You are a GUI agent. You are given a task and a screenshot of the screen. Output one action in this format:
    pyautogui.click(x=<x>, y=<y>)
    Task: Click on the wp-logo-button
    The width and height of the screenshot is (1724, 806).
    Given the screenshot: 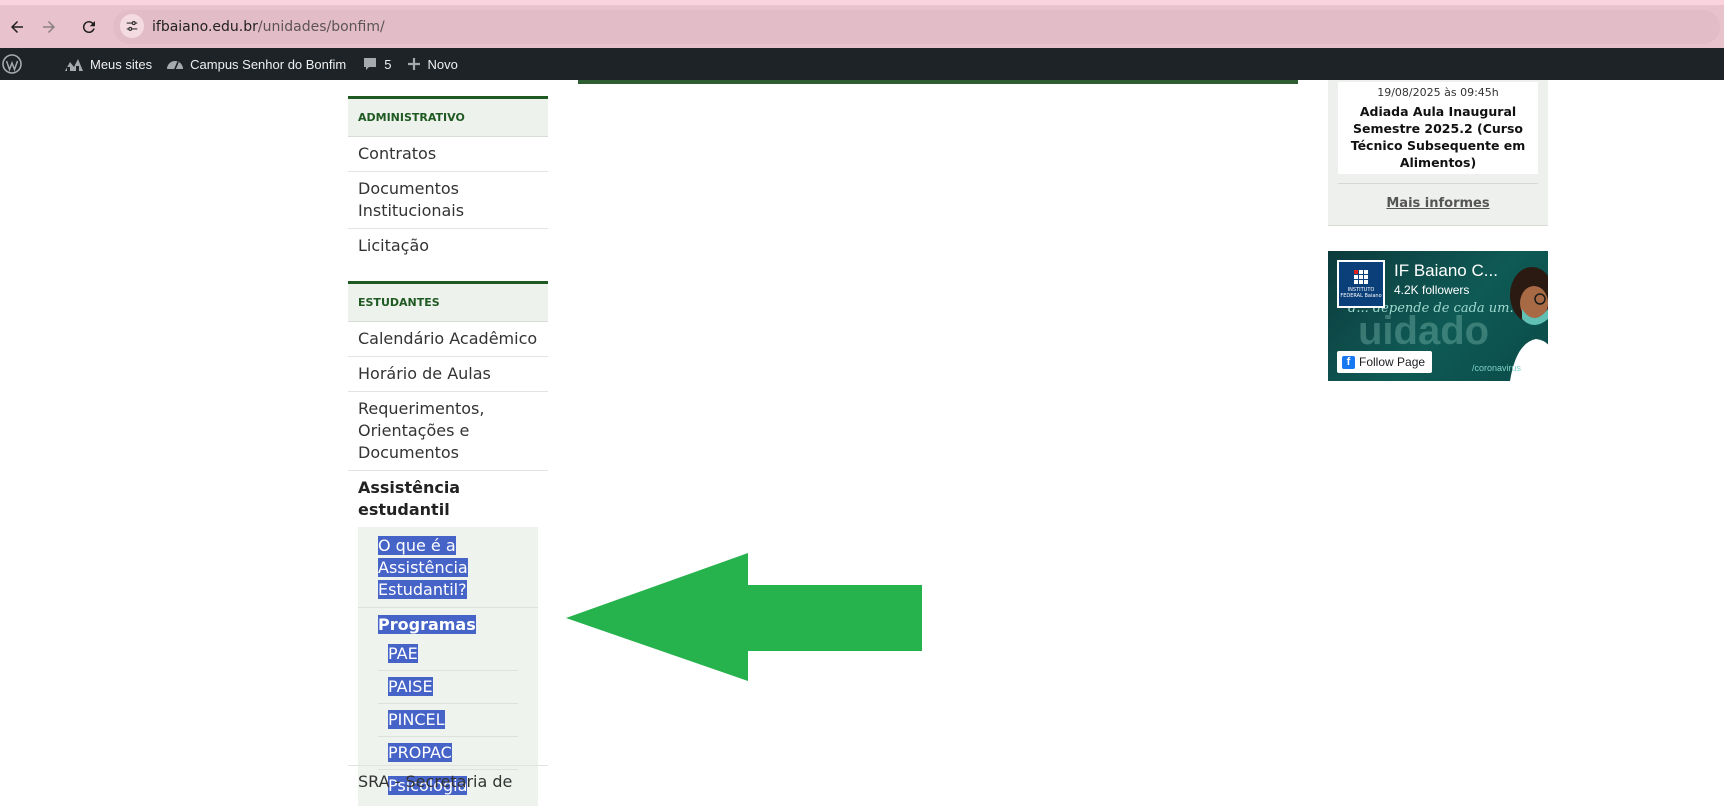 What is the action you would take?
    pyautogui.click(x=19, y=64)
    